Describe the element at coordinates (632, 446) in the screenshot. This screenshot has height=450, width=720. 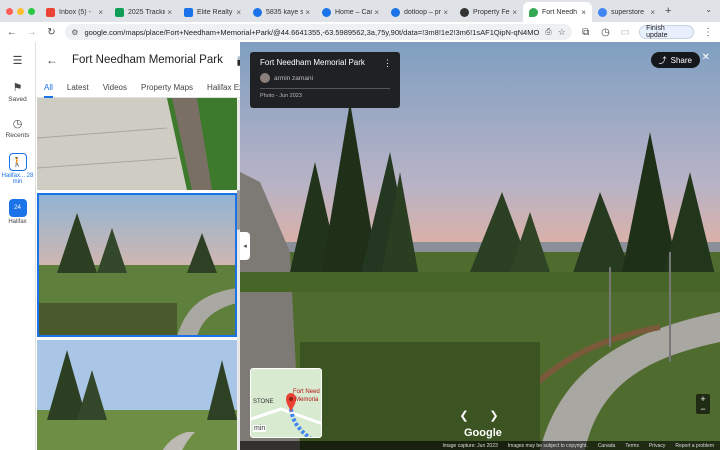
I see `footer-link-terms: Terms` at that location.